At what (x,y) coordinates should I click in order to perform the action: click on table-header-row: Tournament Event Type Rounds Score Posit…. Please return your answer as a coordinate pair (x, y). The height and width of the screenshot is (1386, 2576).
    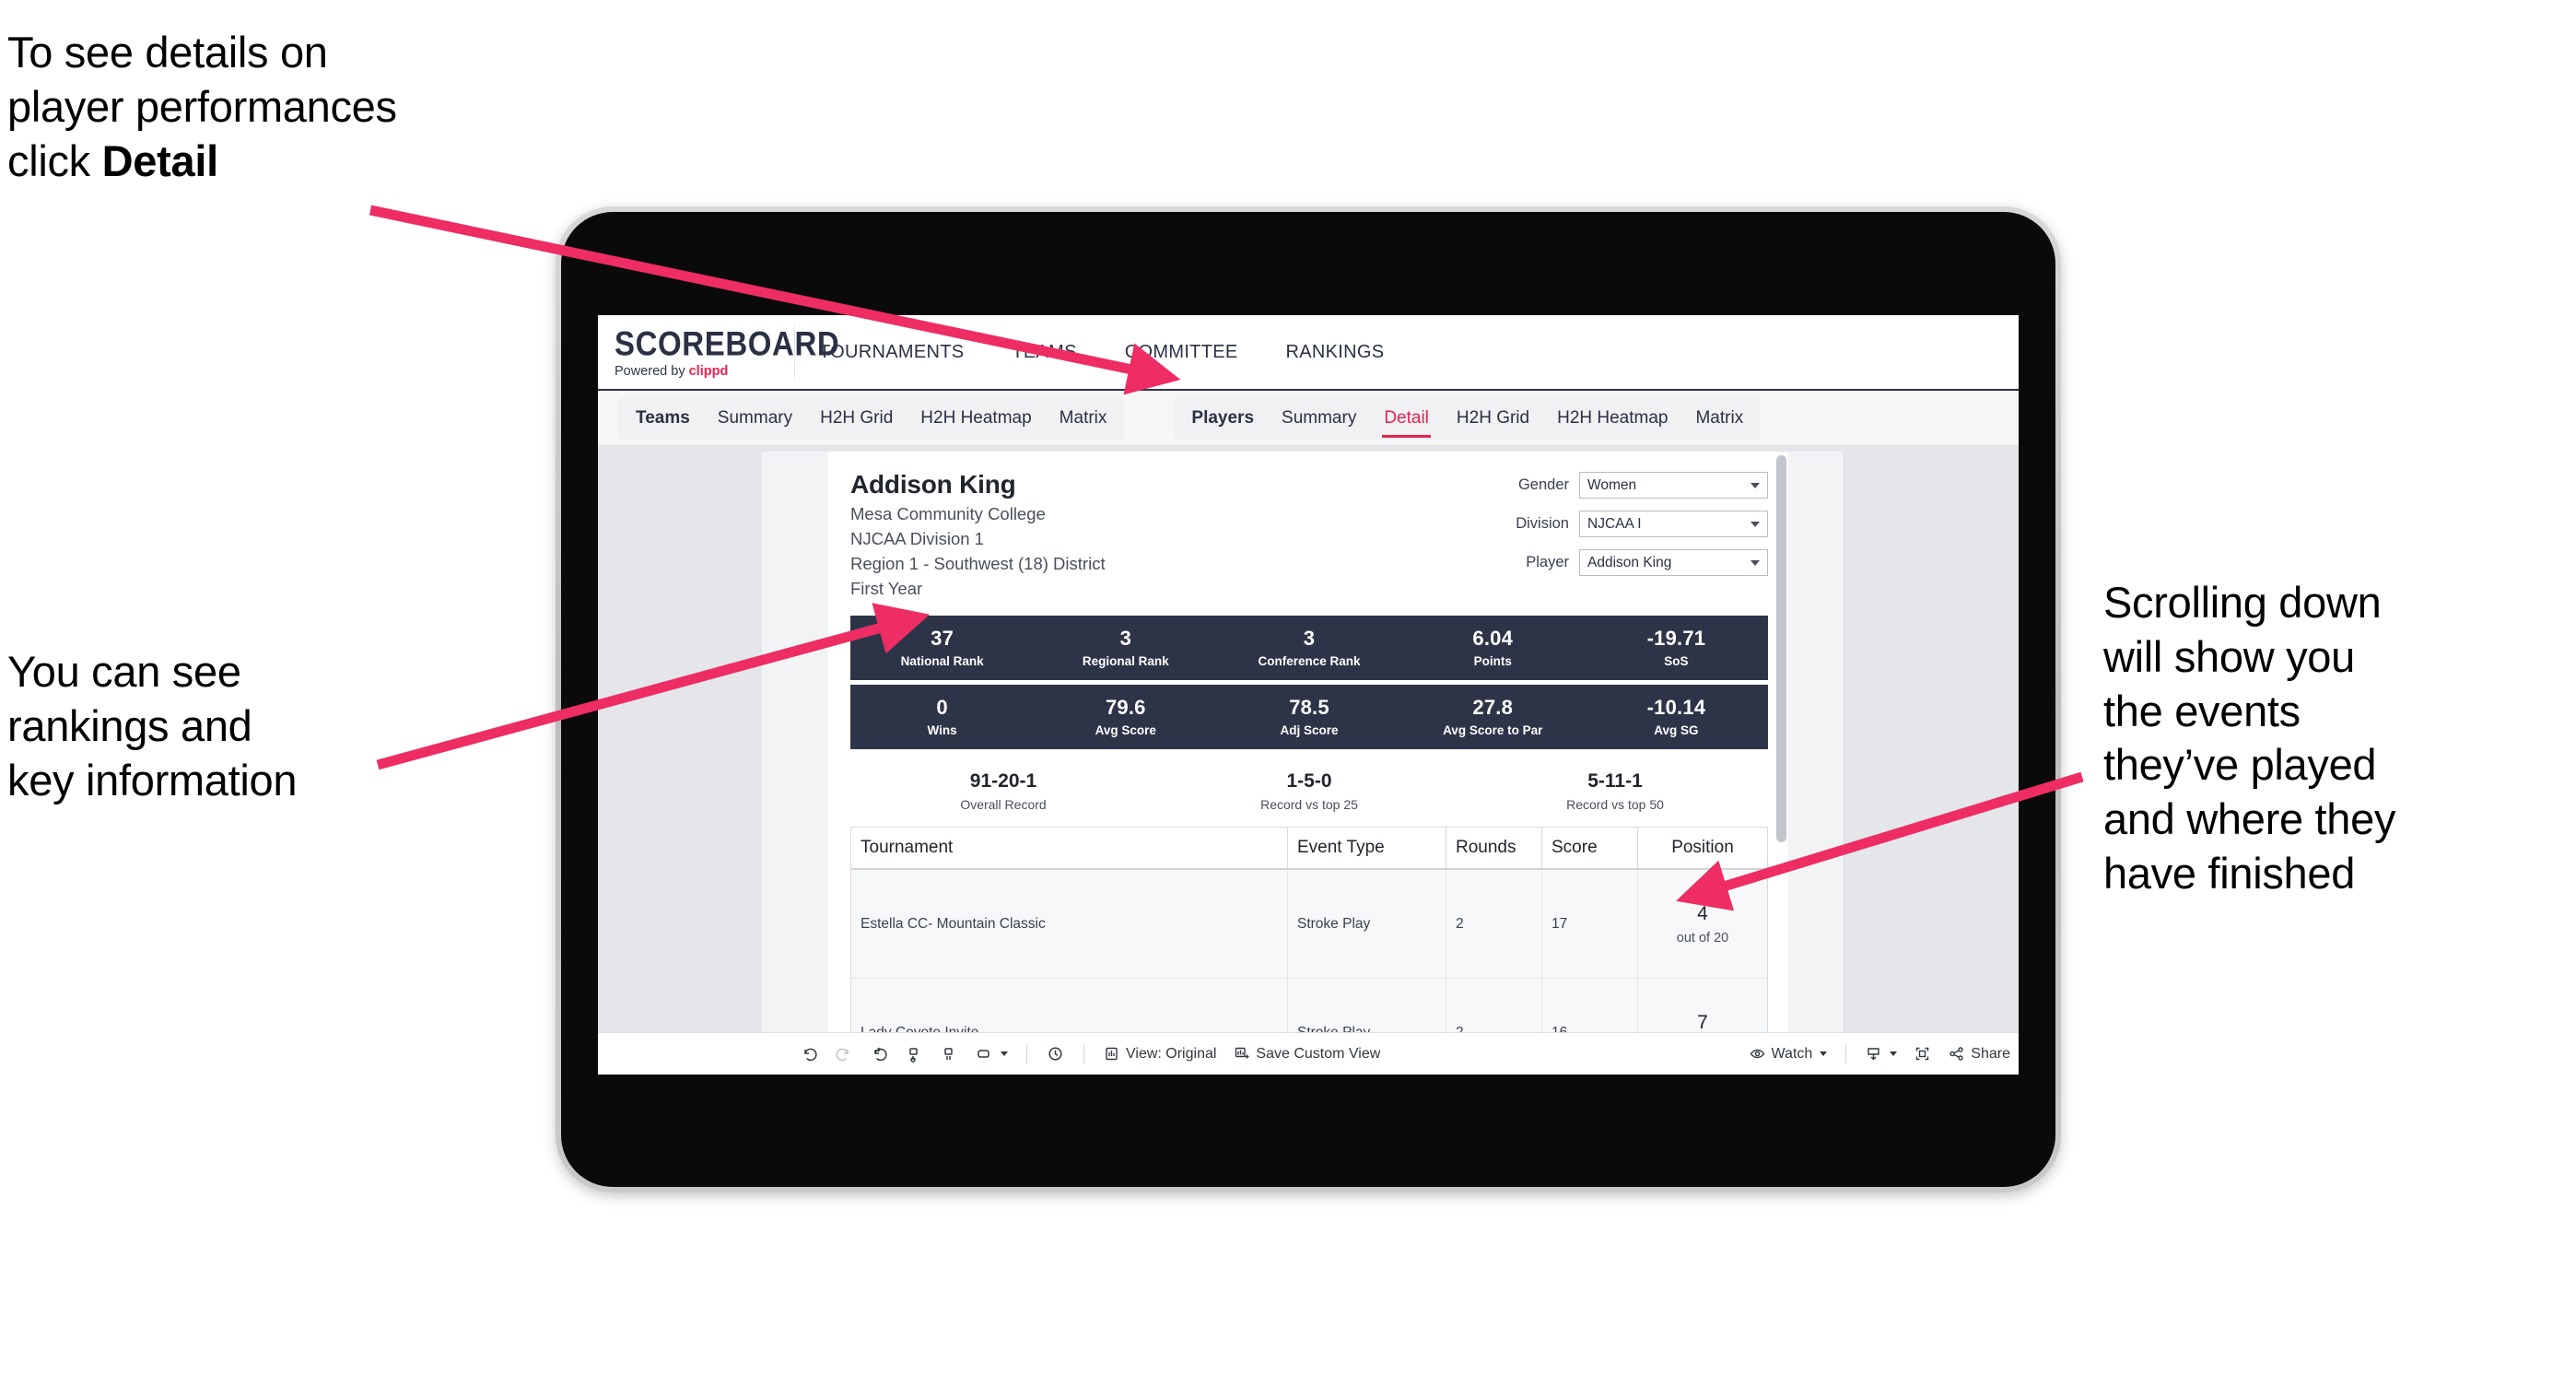
    Looking at the image, I should click on (1309, 849).